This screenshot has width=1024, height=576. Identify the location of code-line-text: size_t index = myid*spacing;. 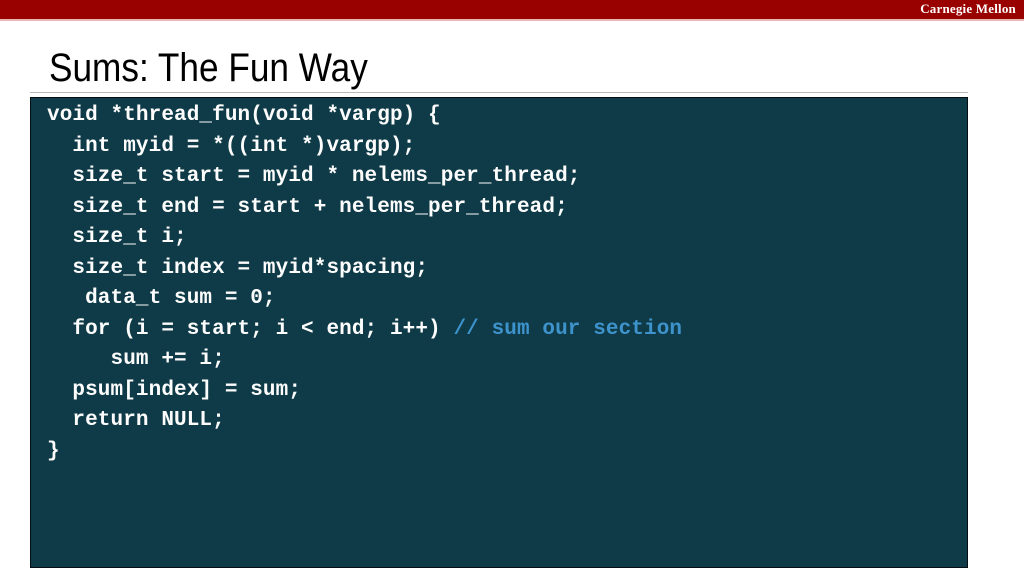
(238, 268).